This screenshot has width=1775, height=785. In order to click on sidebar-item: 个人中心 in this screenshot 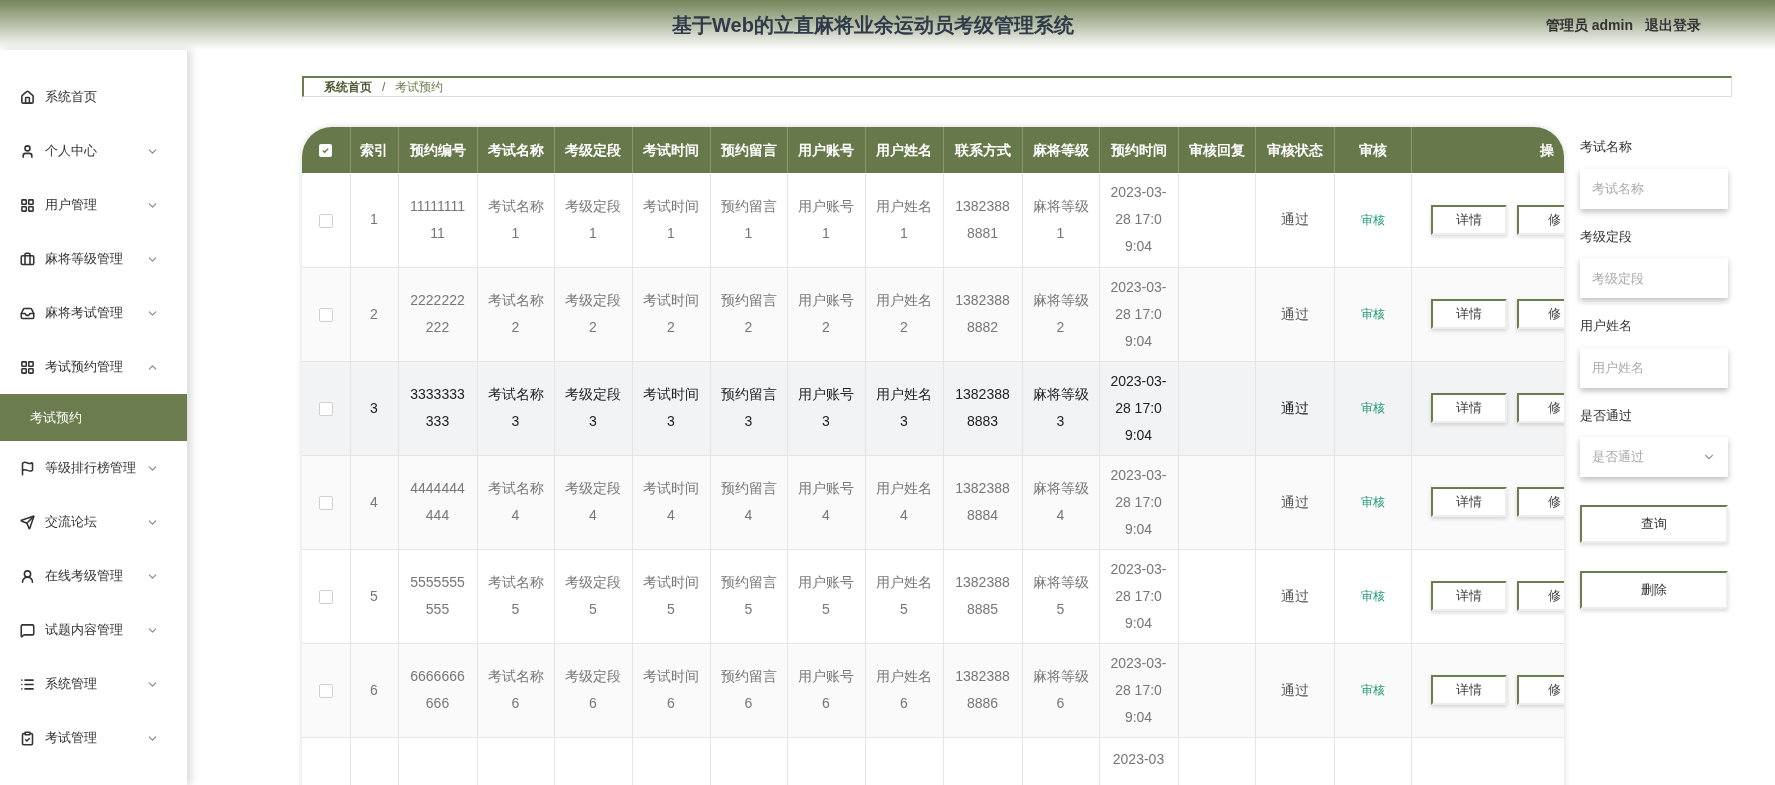, I will do `click(93, 151)`.